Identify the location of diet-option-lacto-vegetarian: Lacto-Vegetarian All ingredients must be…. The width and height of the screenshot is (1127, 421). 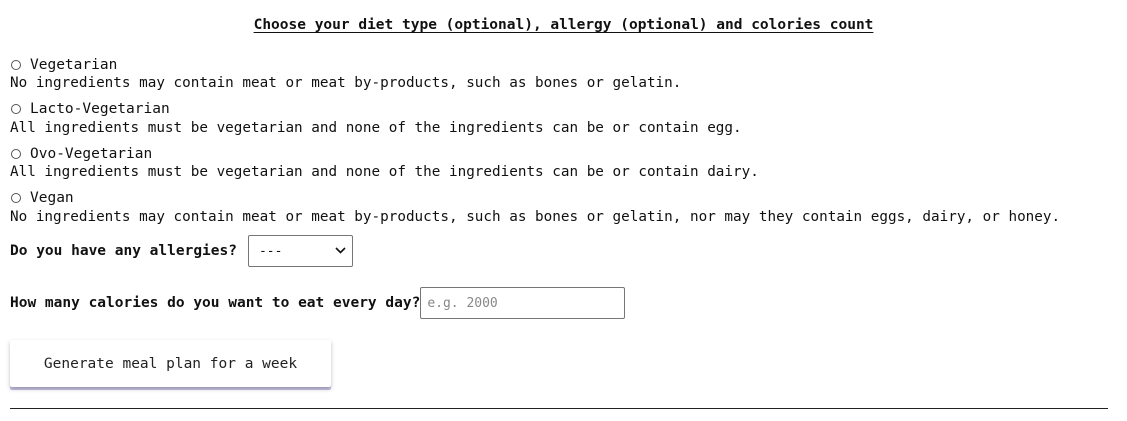
(565, 122).